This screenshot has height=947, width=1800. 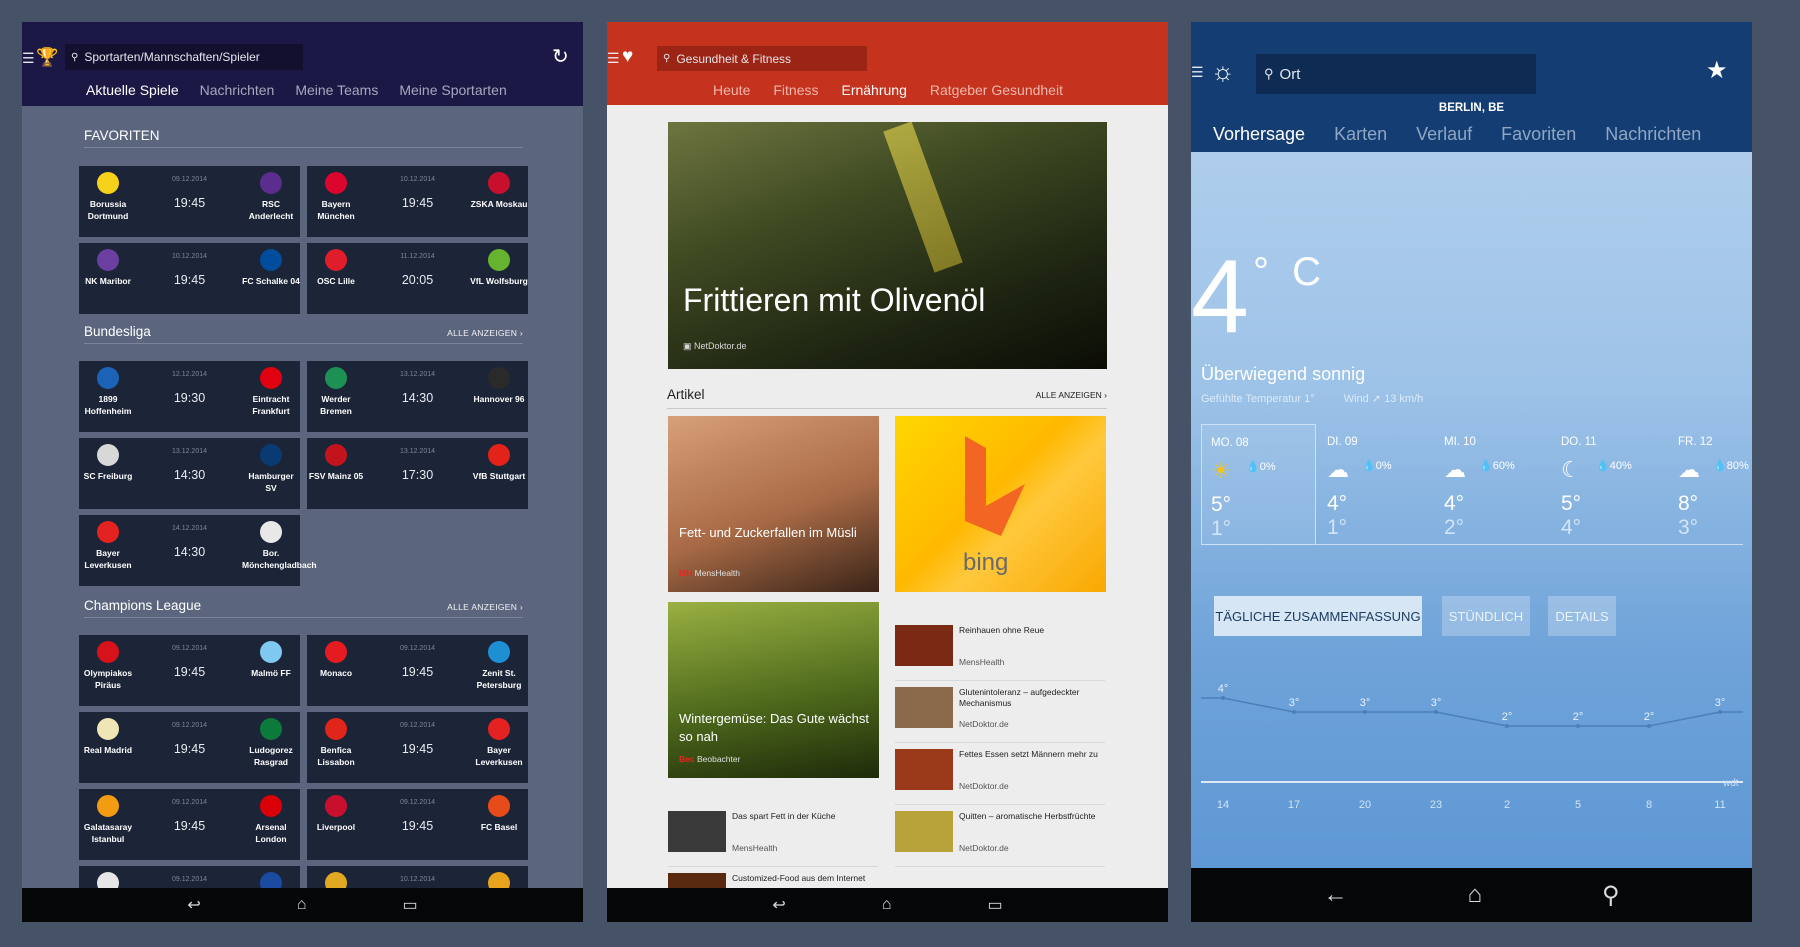 I want to click on article-title: Reinhauen ohne Reue, so click(x=1002, y=630).